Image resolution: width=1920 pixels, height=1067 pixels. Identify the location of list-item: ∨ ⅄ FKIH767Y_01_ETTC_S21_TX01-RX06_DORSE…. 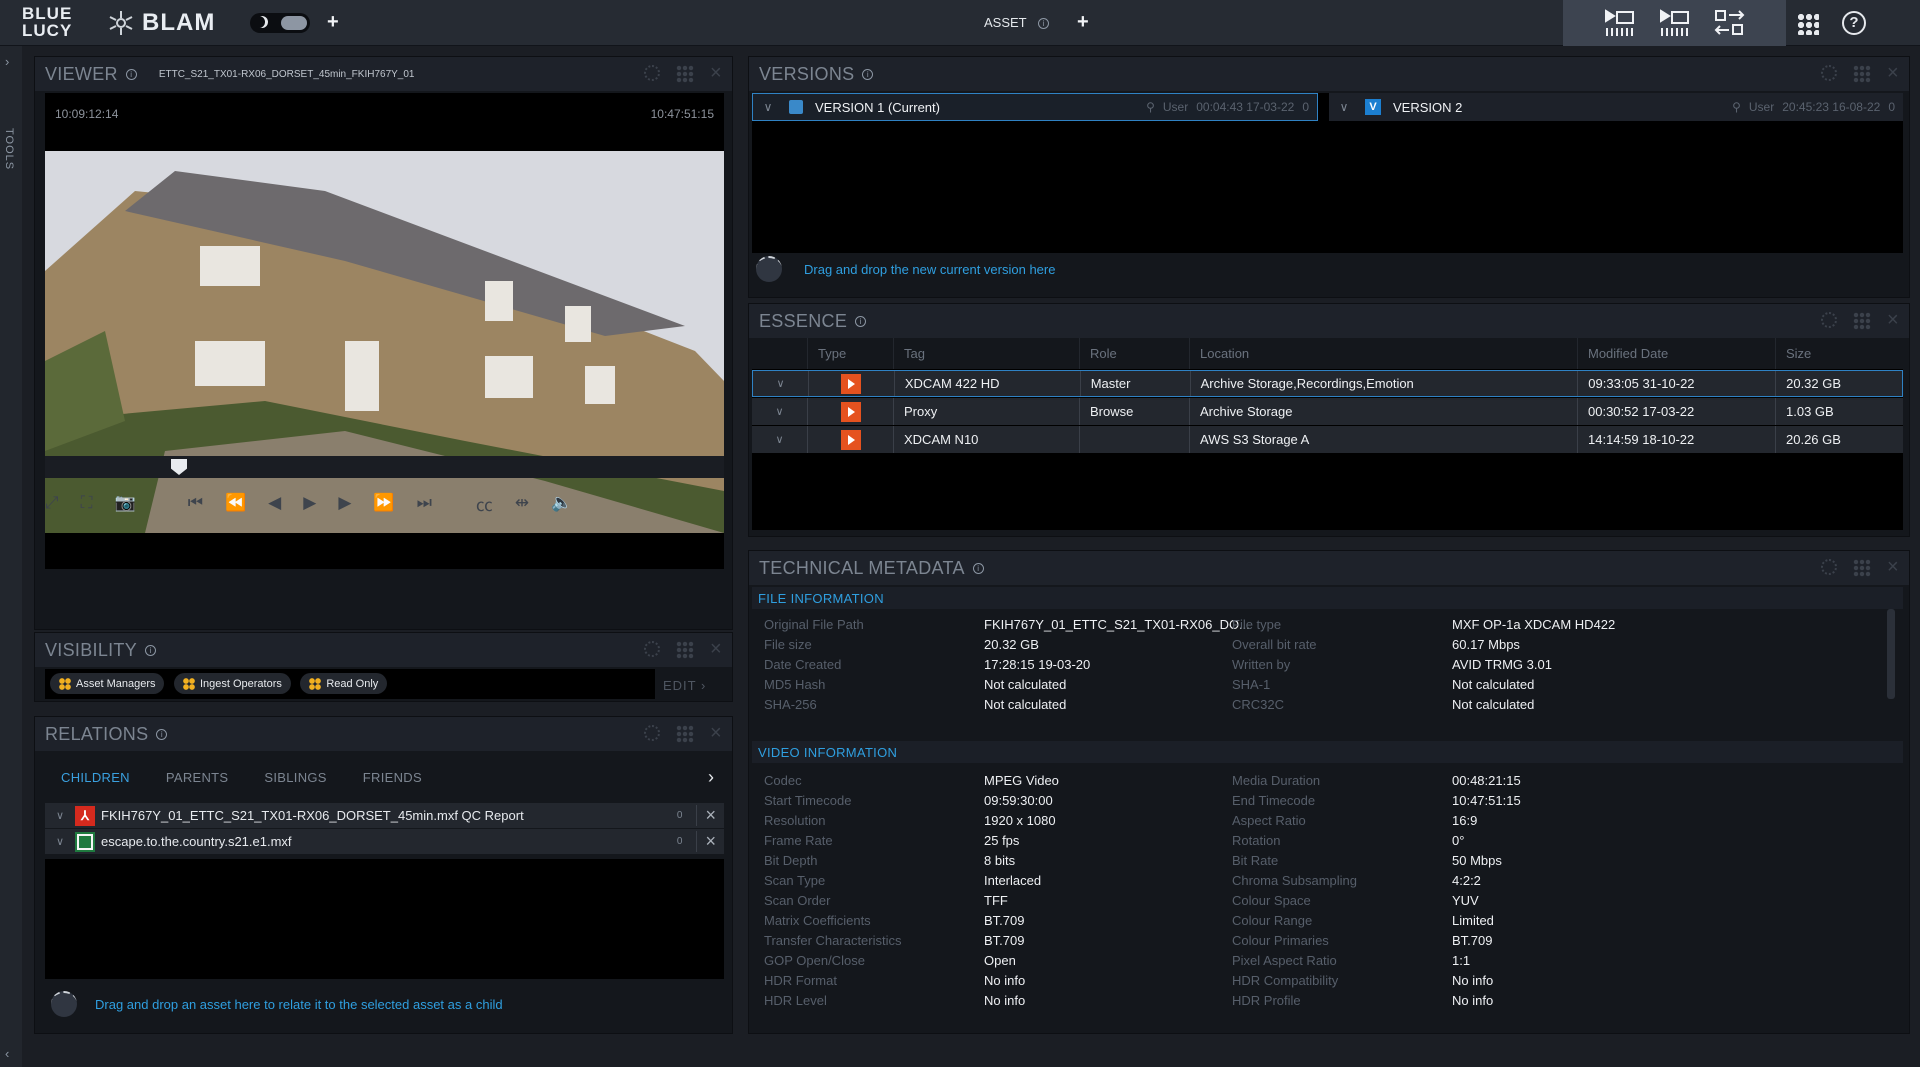
(384, 816).